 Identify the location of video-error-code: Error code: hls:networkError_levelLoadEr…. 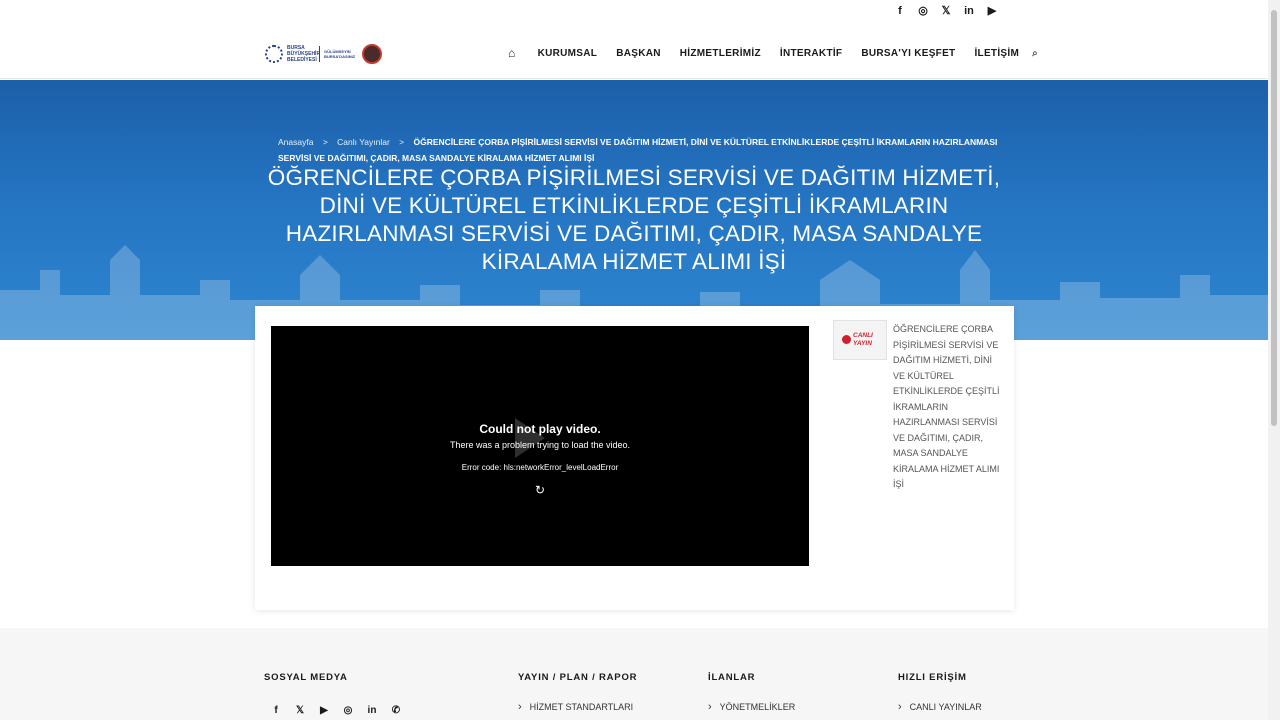
(540, 467).